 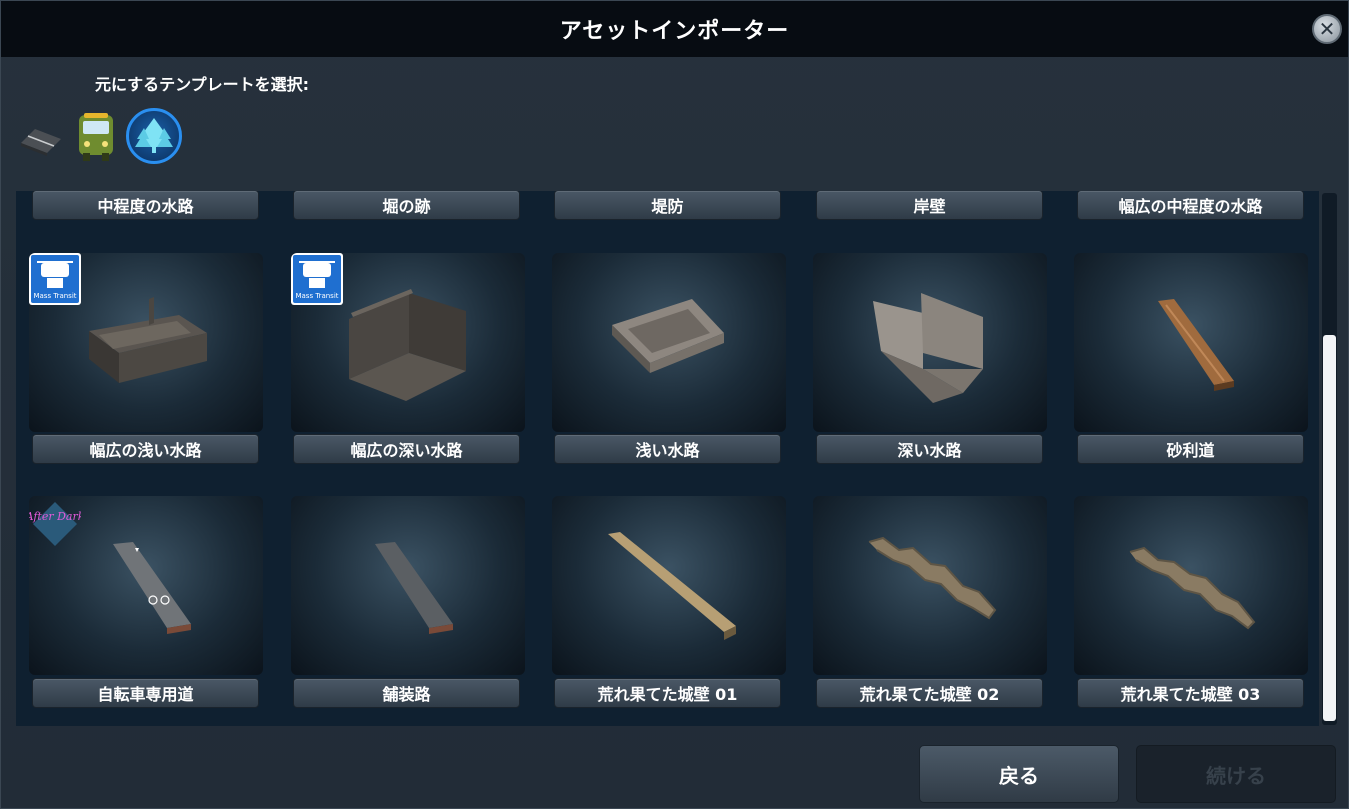 I want to click on asset-item: 幅広の中程度の水路, so click(x=1190, y=205).